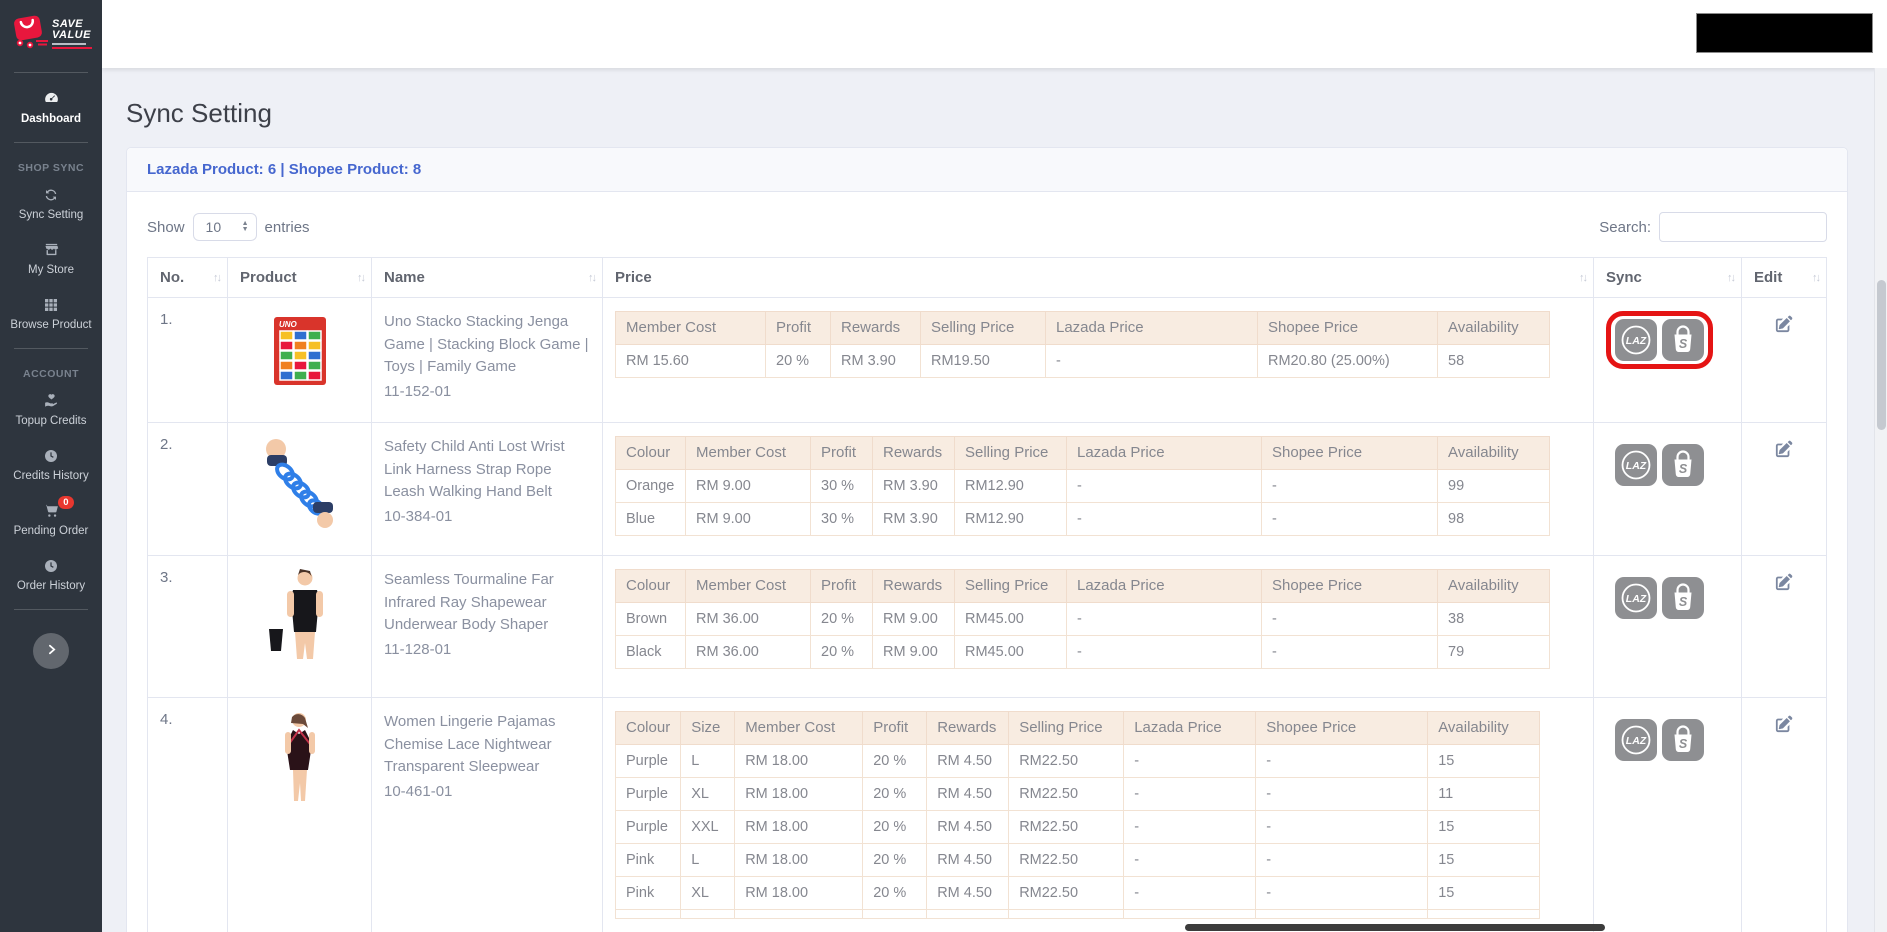 The width and height of the screenshot is (1887, 932). I want to click on sidebar-item-my-store: My Store, so click(51, 258).